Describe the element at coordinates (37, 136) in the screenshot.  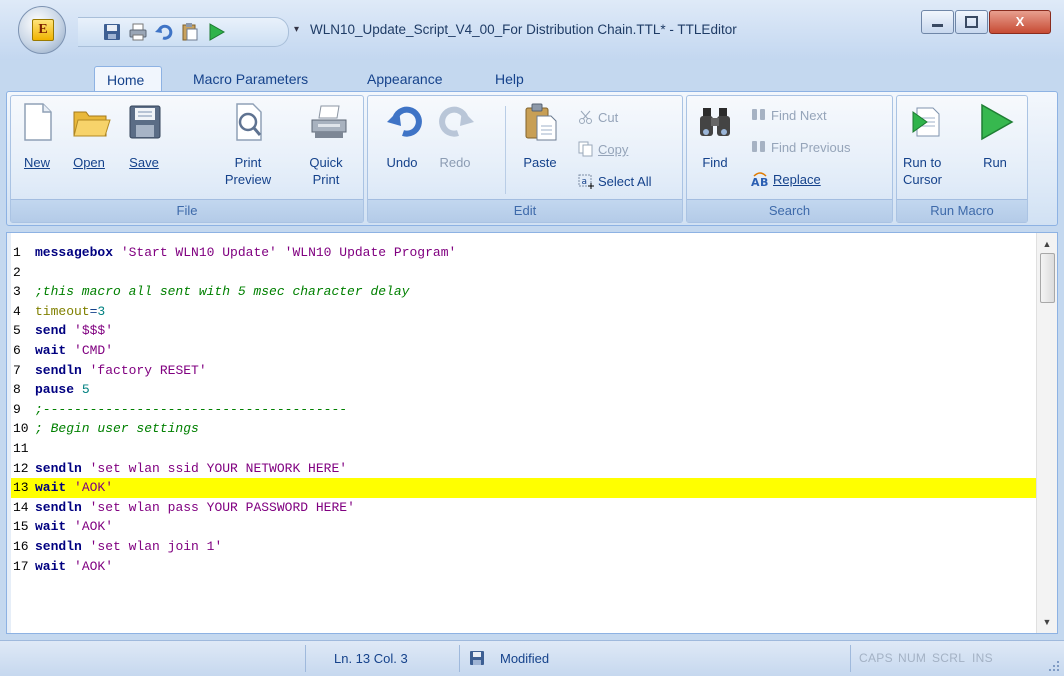
I see `new-button: New` at that location.